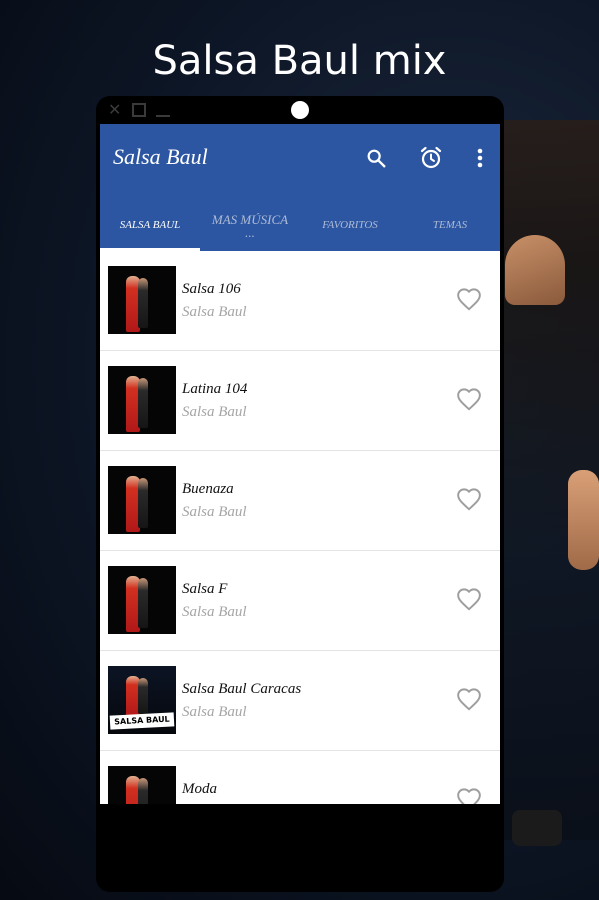  I want to click on alarm-clock-icon, so click(431, 157).